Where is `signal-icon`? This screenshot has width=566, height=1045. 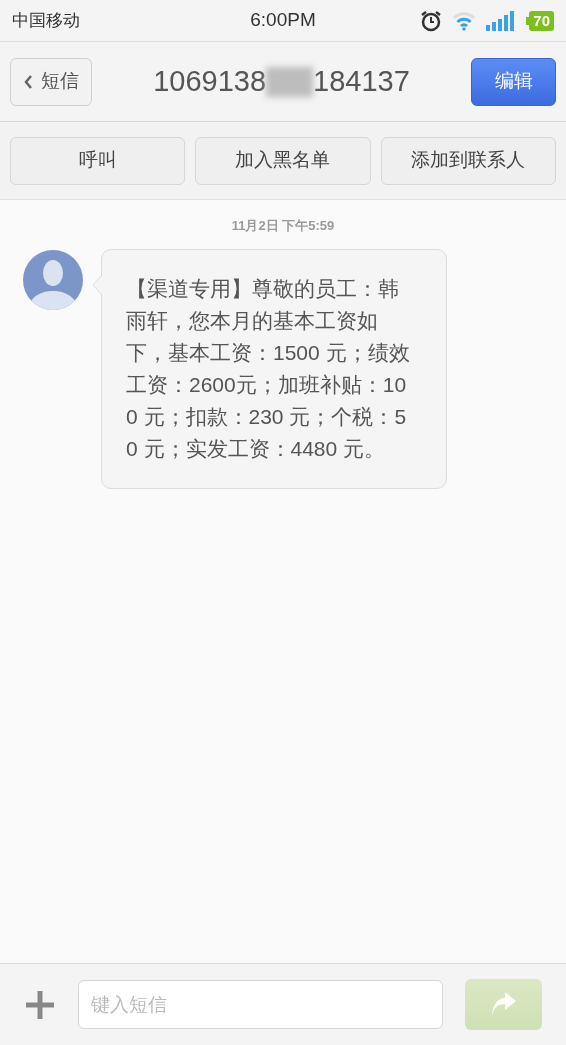 signal-icon is located at coordinates (501, 20).